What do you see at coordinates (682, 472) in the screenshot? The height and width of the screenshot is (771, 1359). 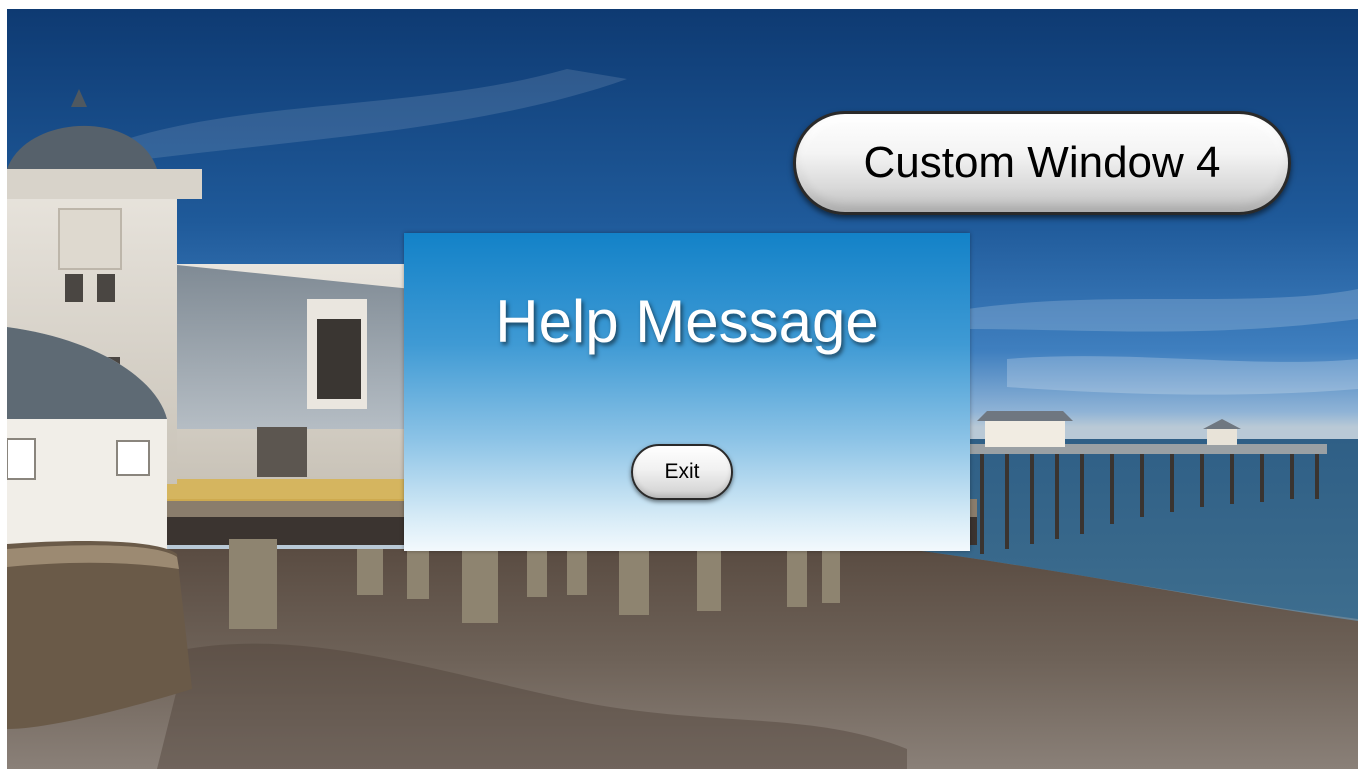 I see `exit-button: Exit` at bounding box center [682, 472].